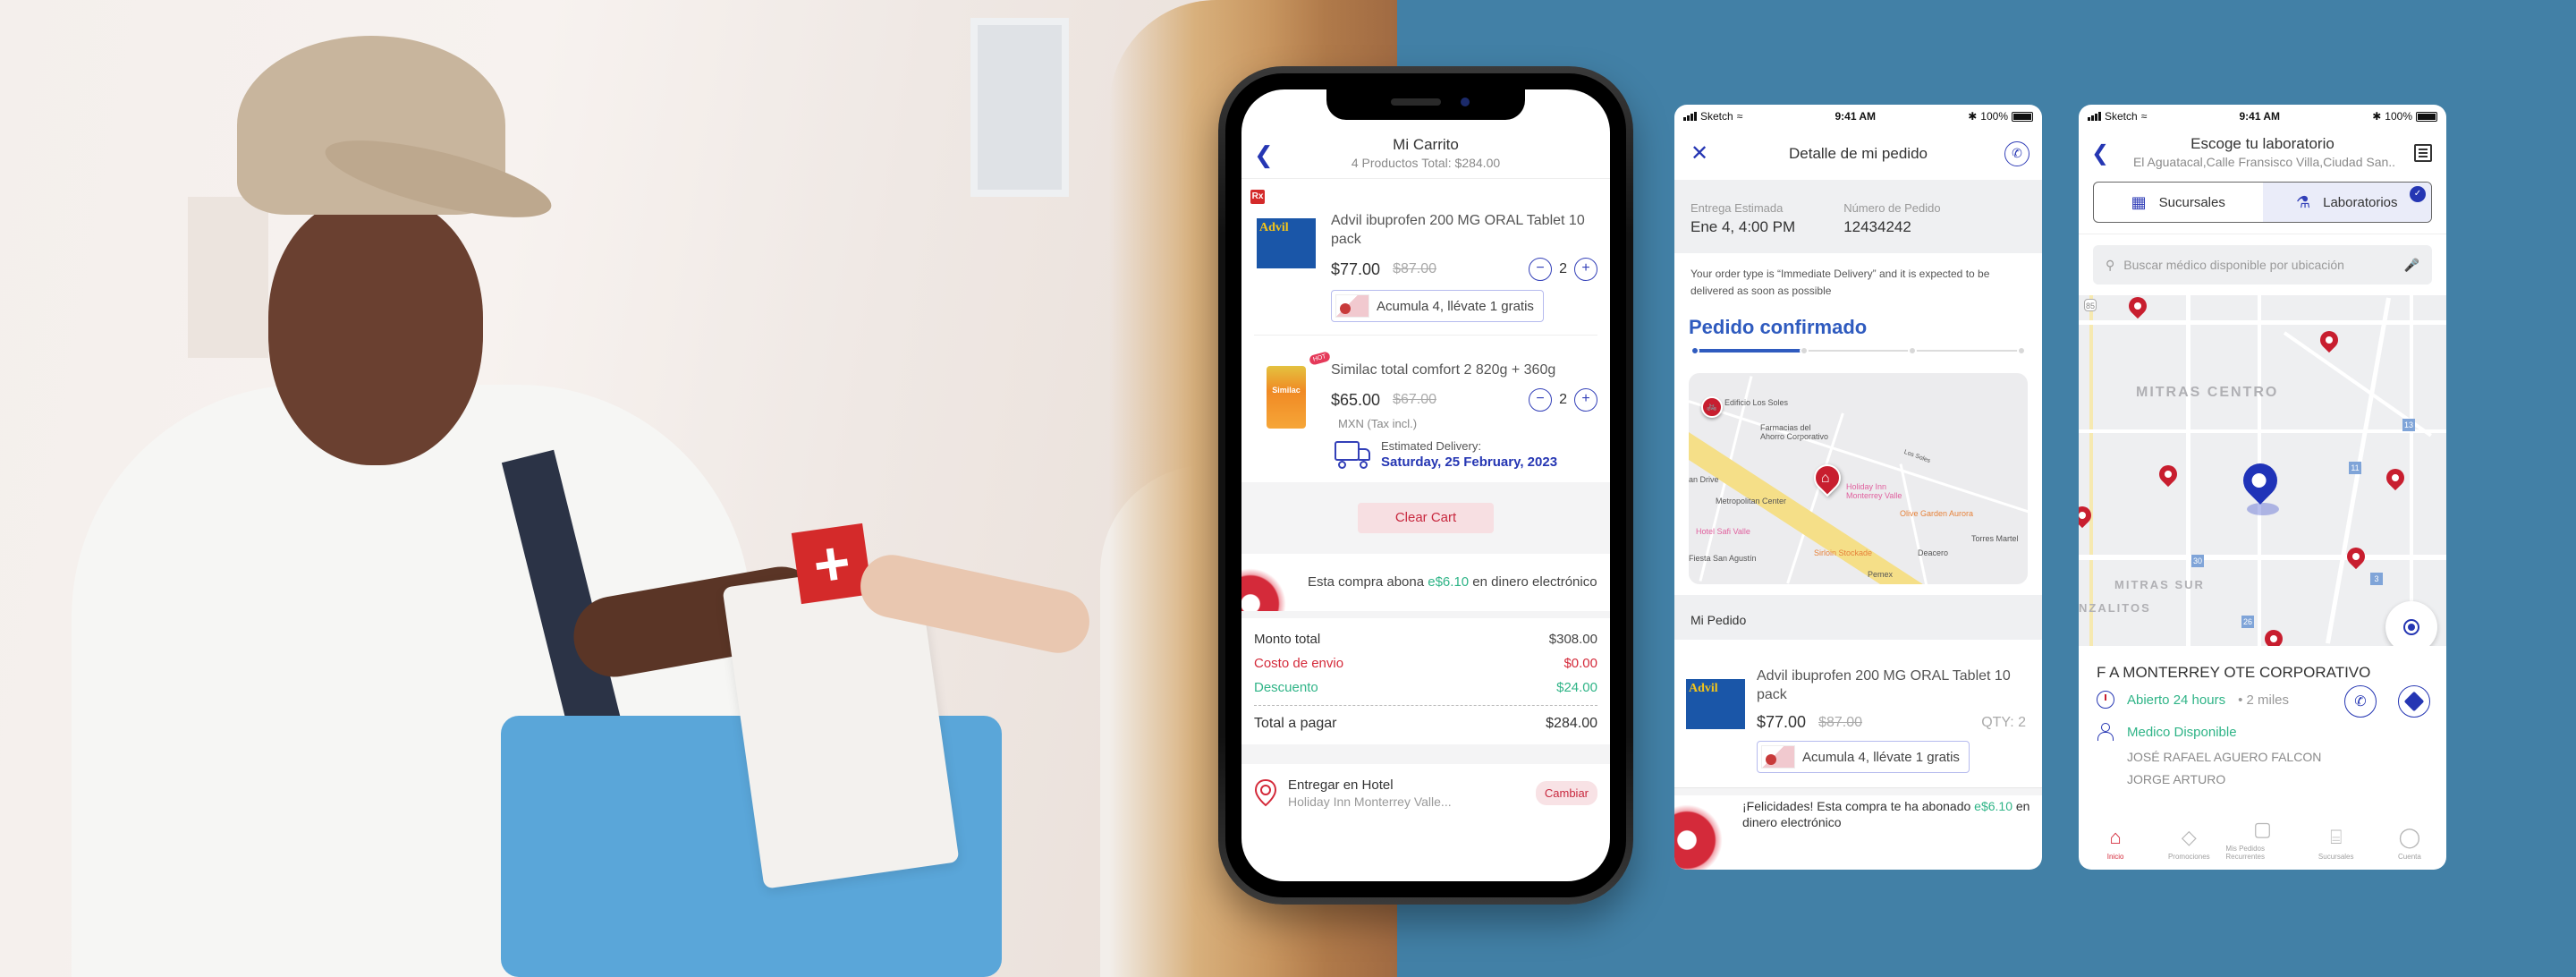 The image size is (2576, 977). I want to click on map-area-label: MITRAS CENTRO, so click(2207, 392).